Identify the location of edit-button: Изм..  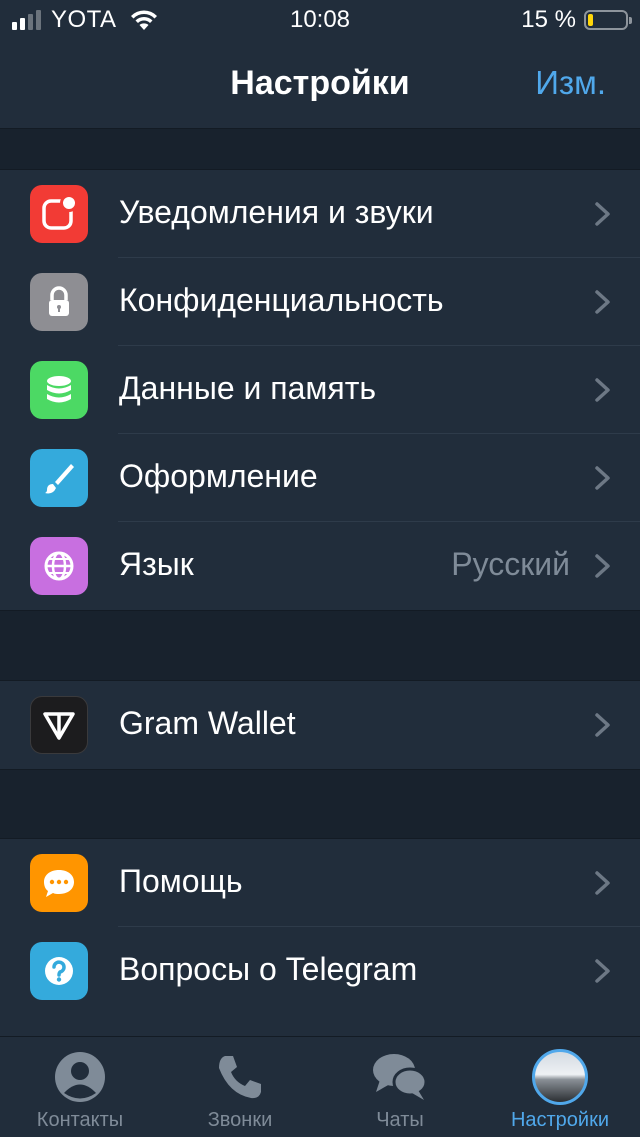
(570, 83).